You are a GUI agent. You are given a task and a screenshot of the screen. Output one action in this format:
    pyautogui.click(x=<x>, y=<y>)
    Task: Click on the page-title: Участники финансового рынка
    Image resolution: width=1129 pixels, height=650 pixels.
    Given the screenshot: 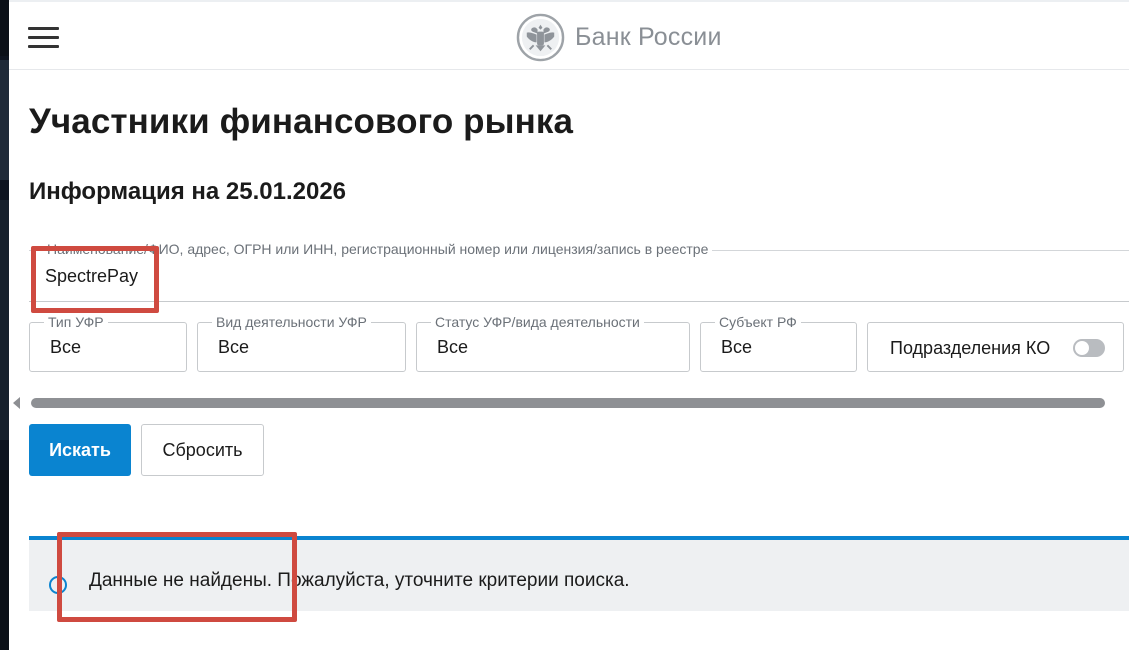 What is the action you would take?
    pyautogui.click(x=301, y=121)
    